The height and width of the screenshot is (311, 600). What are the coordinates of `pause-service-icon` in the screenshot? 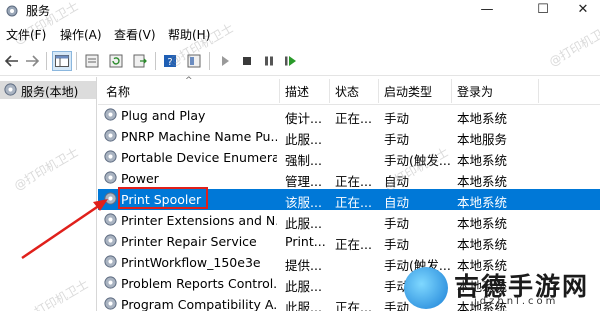 It's located at (269, 61).